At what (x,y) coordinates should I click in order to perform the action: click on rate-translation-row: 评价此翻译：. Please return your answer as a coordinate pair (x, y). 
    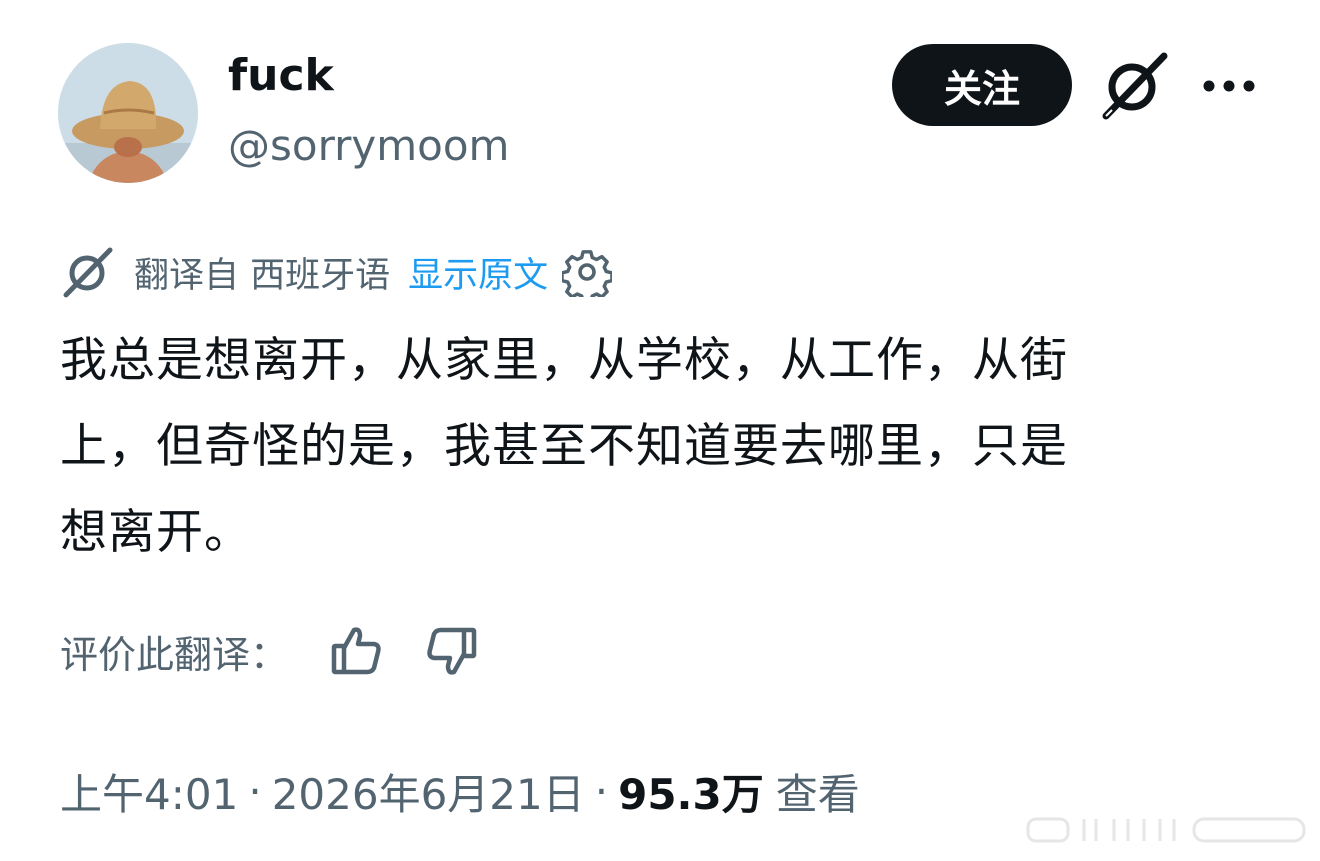
    Looking at the image, I should click on (269, 651).